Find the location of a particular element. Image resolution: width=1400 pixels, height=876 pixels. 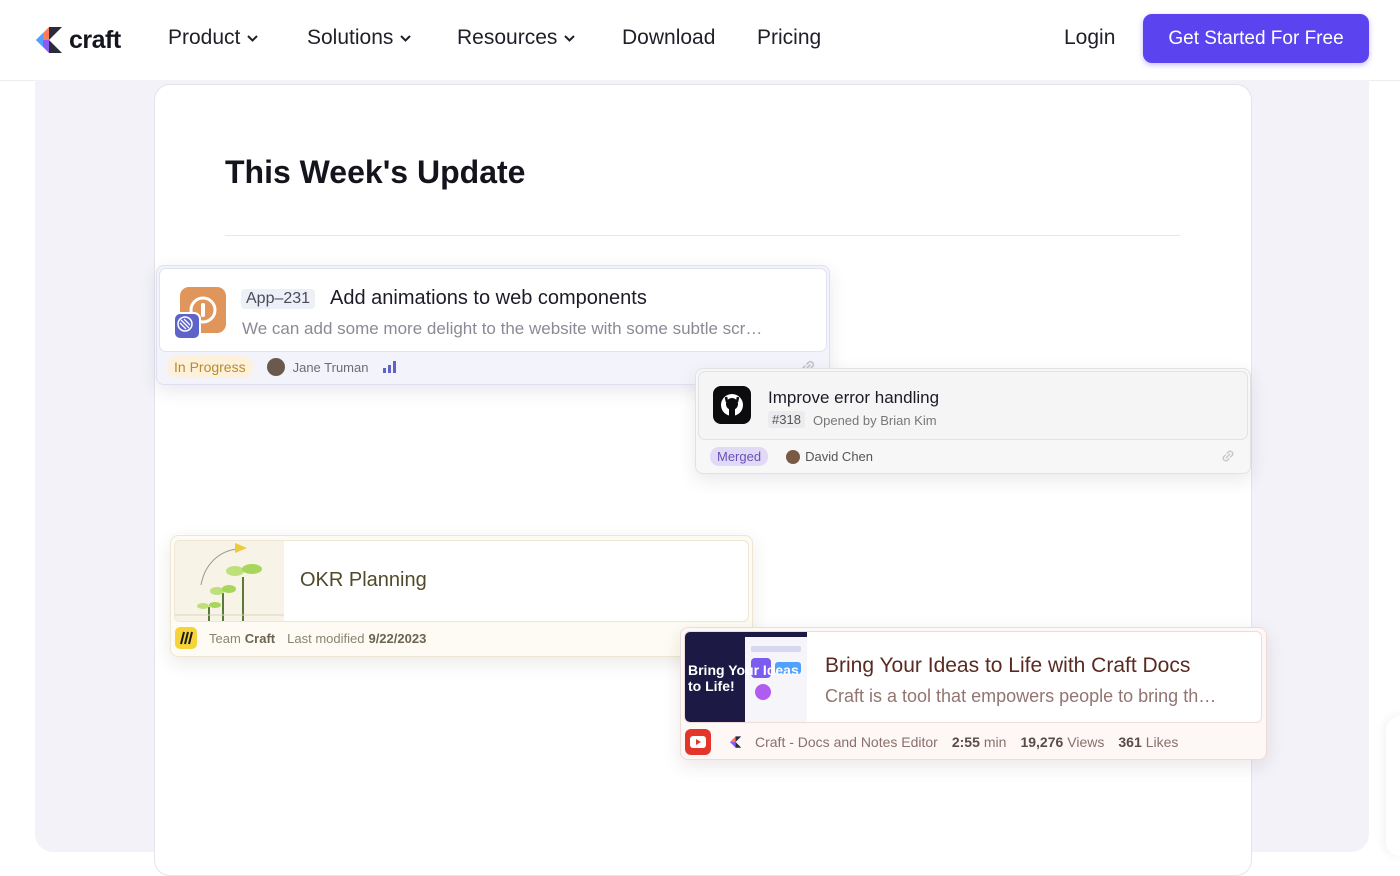

nav-solutions: Solutions is located at coordinates (359, 38).